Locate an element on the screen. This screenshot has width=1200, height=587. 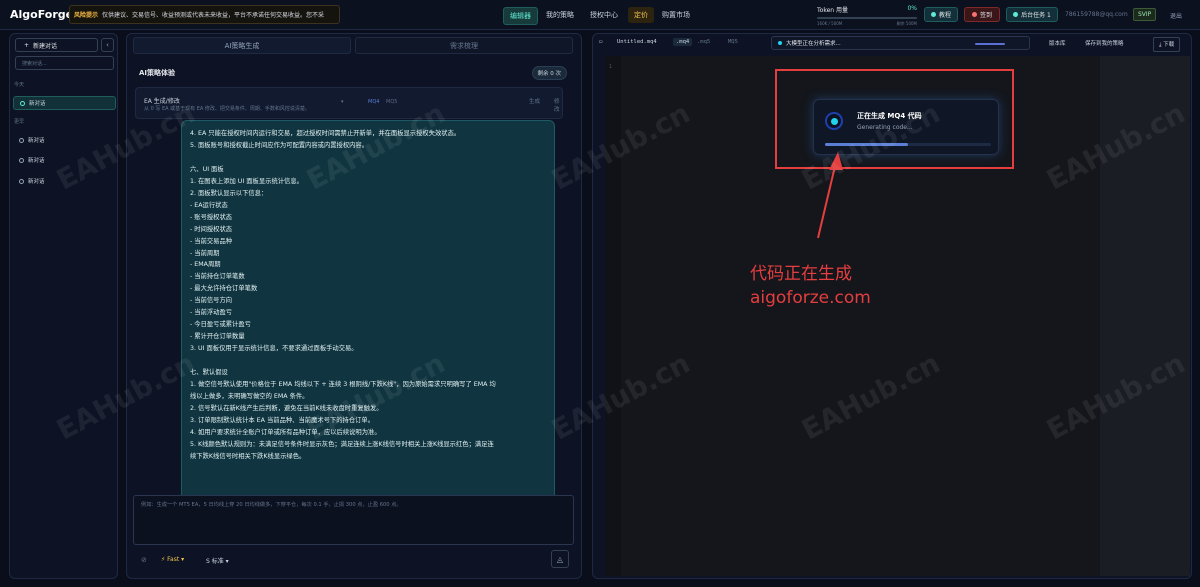
app-logo: AlgoForge is located at coordinates (41, 14).